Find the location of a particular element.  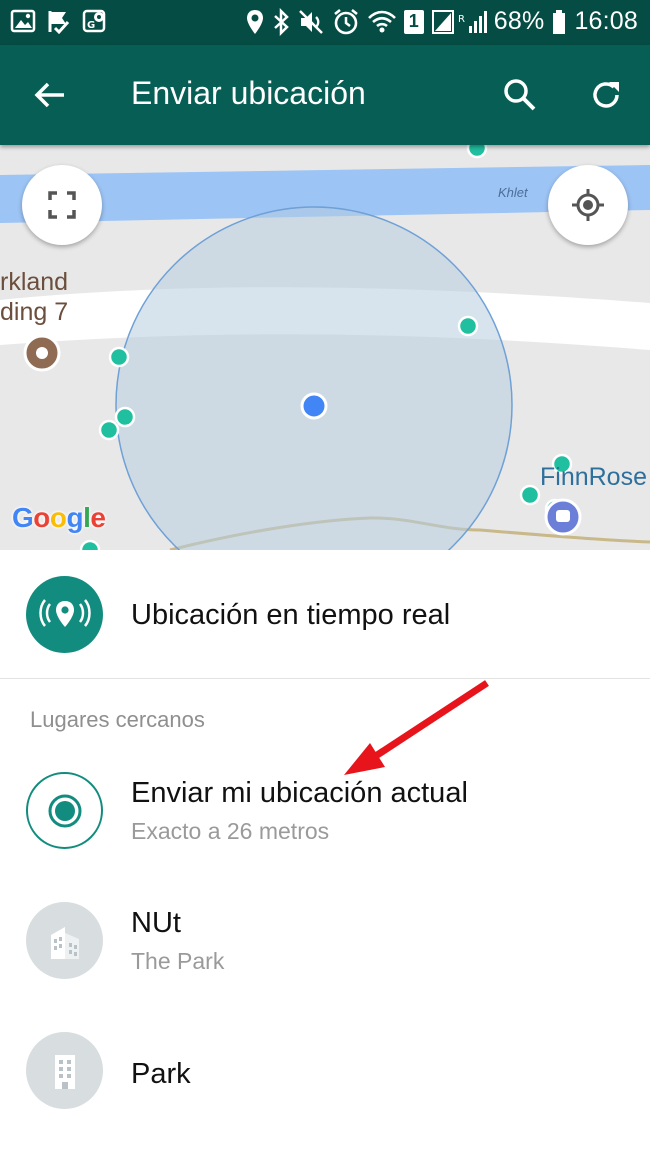

refresh-icon is located at coordinates (606, 95).